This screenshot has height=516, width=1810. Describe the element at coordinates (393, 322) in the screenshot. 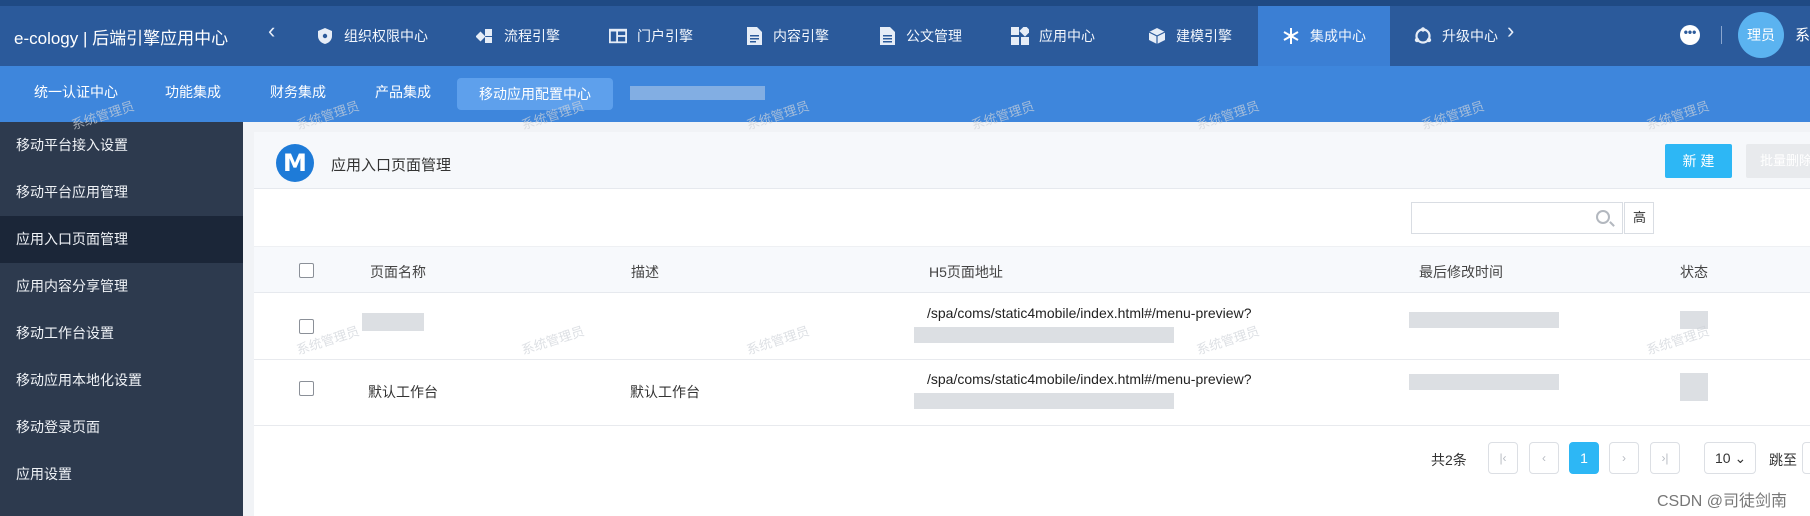

I see `redacted-name` at that location.